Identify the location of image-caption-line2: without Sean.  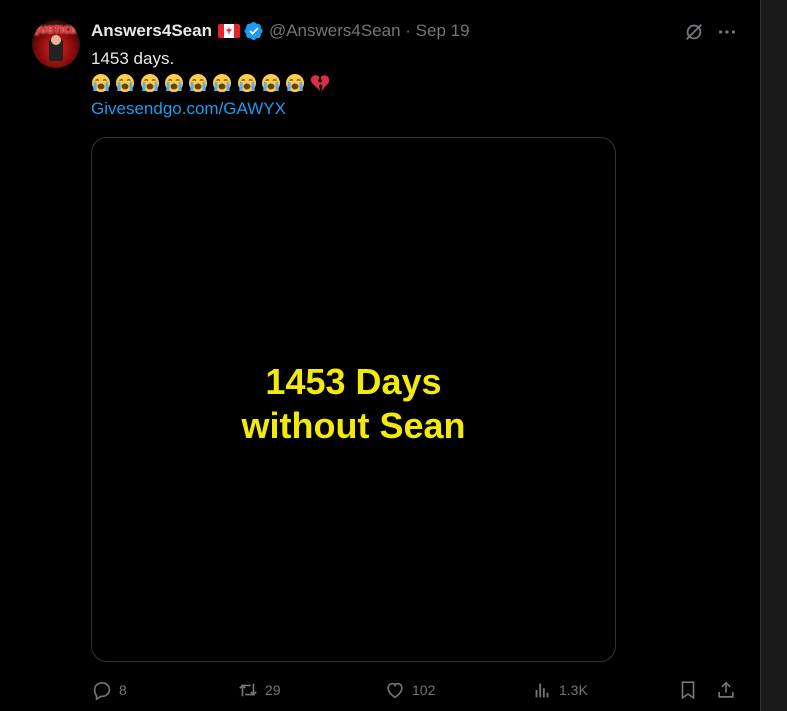
(353, 425).